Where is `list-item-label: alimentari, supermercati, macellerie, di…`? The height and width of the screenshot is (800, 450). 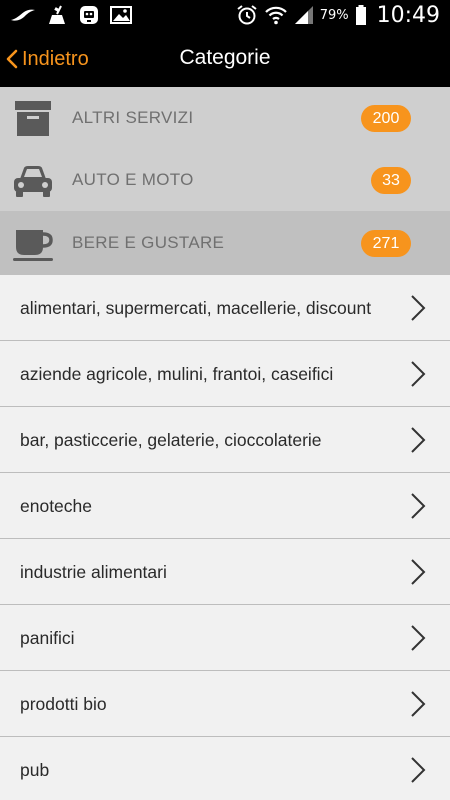
list-item-label: alimentari, supermercati, macellerie, di… is located at coordinates (196, 308).